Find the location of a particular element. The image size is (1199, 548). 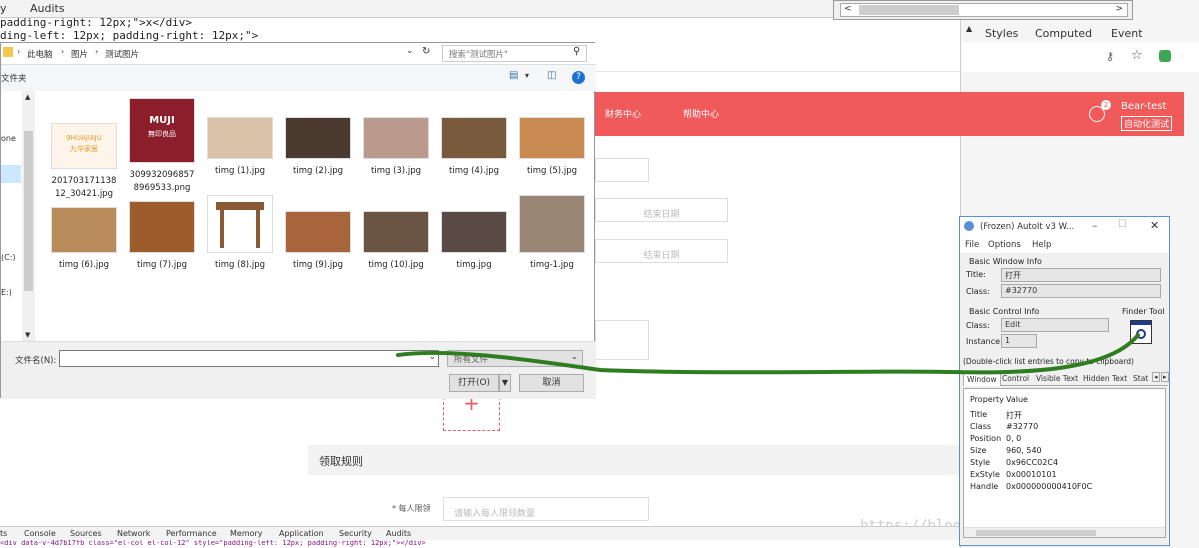

file-item: timg (8).jpg is located at coordinates (240, 233).